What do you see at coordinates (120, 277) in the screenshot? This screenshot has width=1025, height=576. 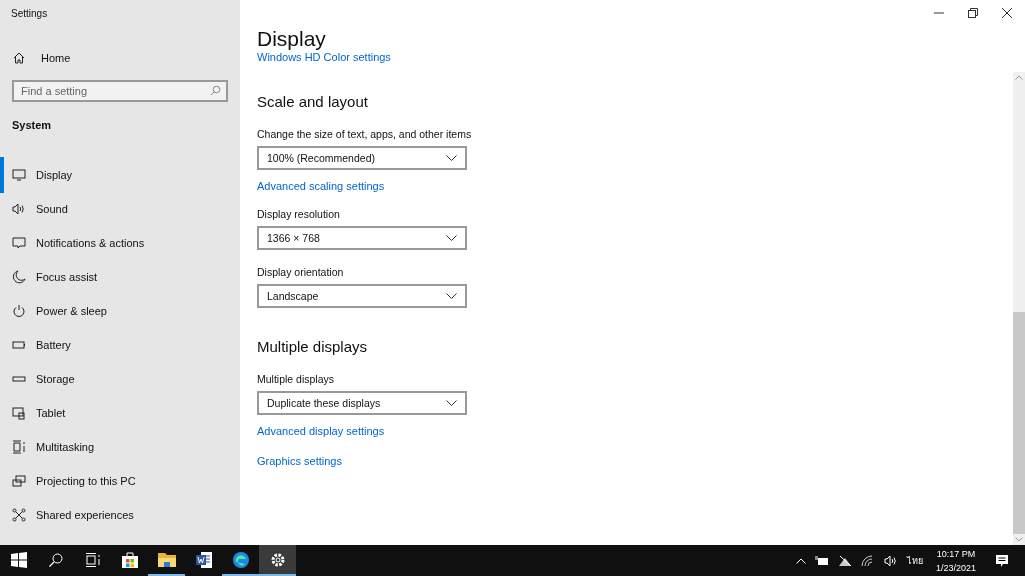 I see `sidebar-item: Focus assist` at bounding box center [120, 277].